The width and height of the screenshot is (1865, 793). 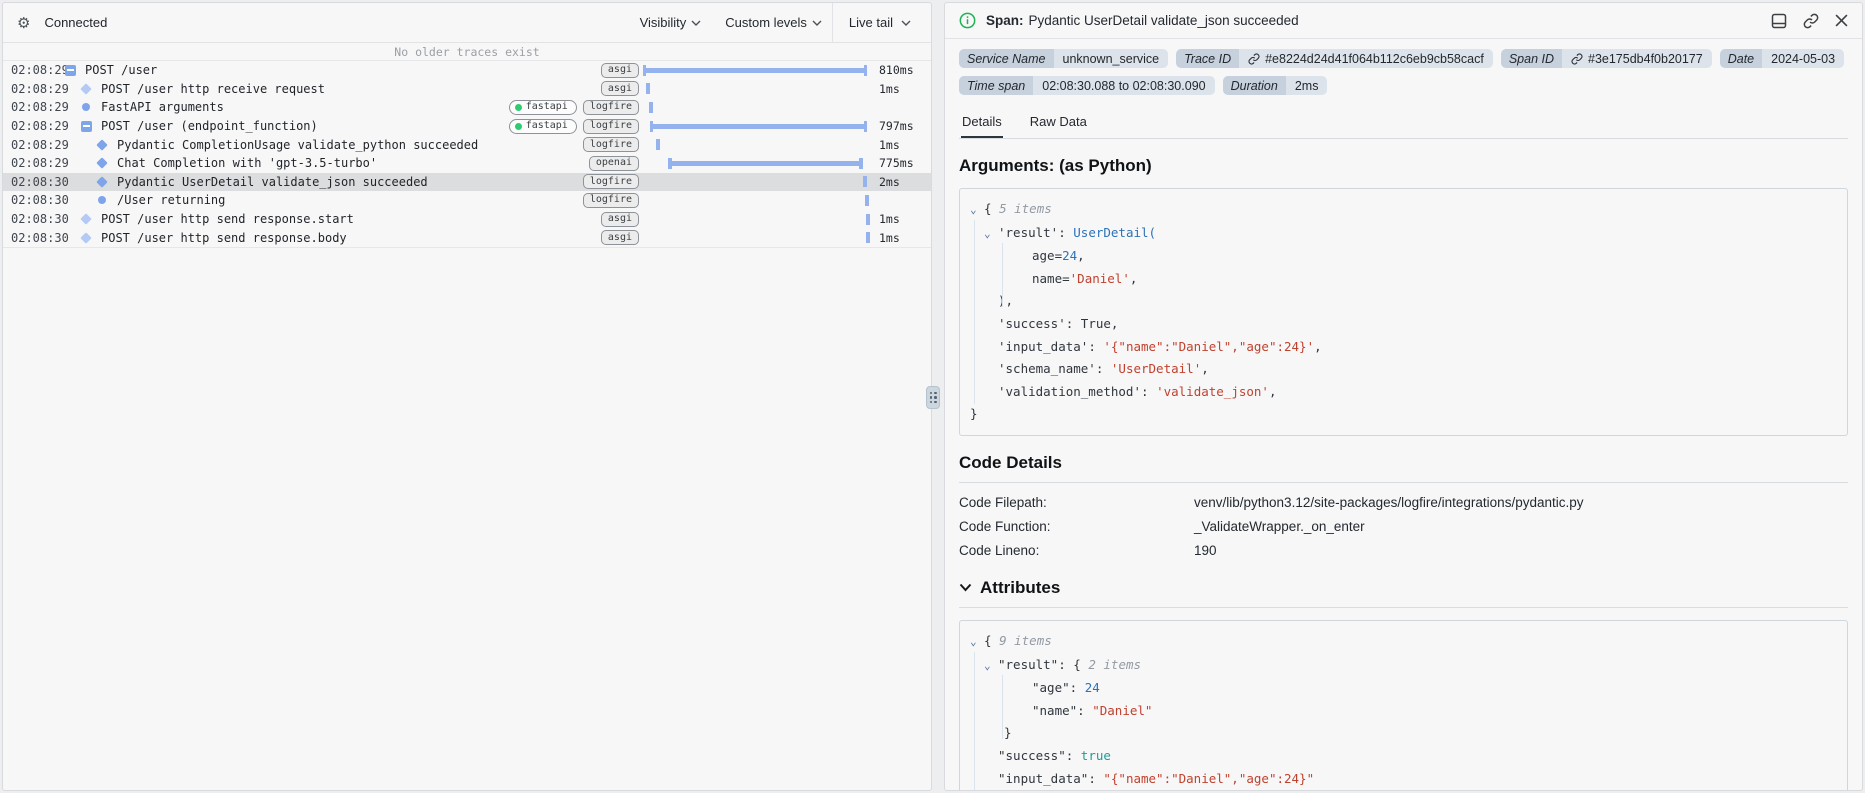 What do you see at coordinates (224, 237) in the screenshot?
I see `trace-row-label: POST /user http send response.body` at bounding box center [224, 237].